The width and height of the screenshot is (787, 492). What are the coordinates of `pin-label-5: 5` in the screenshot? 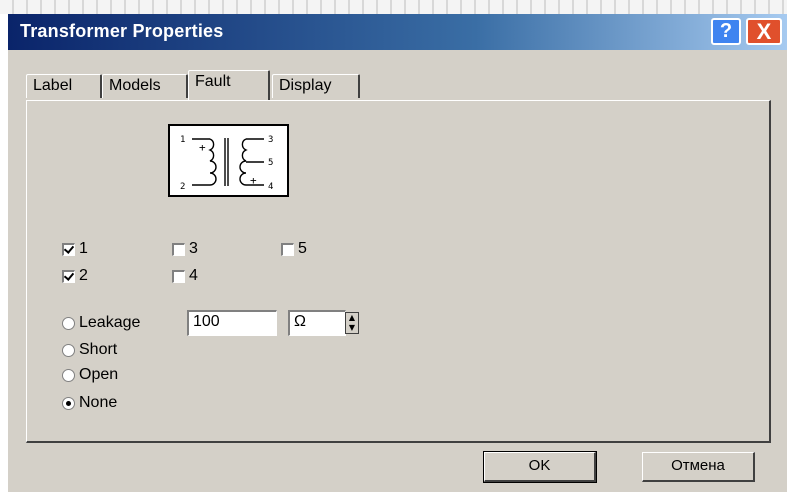 It's located at (270, 163).